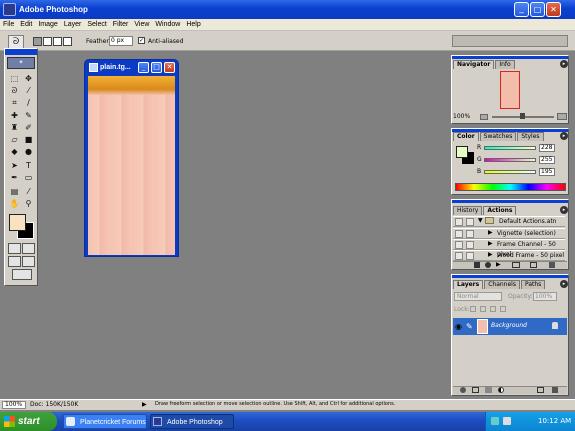 This screenshot has height=431, width=575. Describe the element at coordinates (562, 116) in the screenshot. I see `zoom-in-icon` at that location.